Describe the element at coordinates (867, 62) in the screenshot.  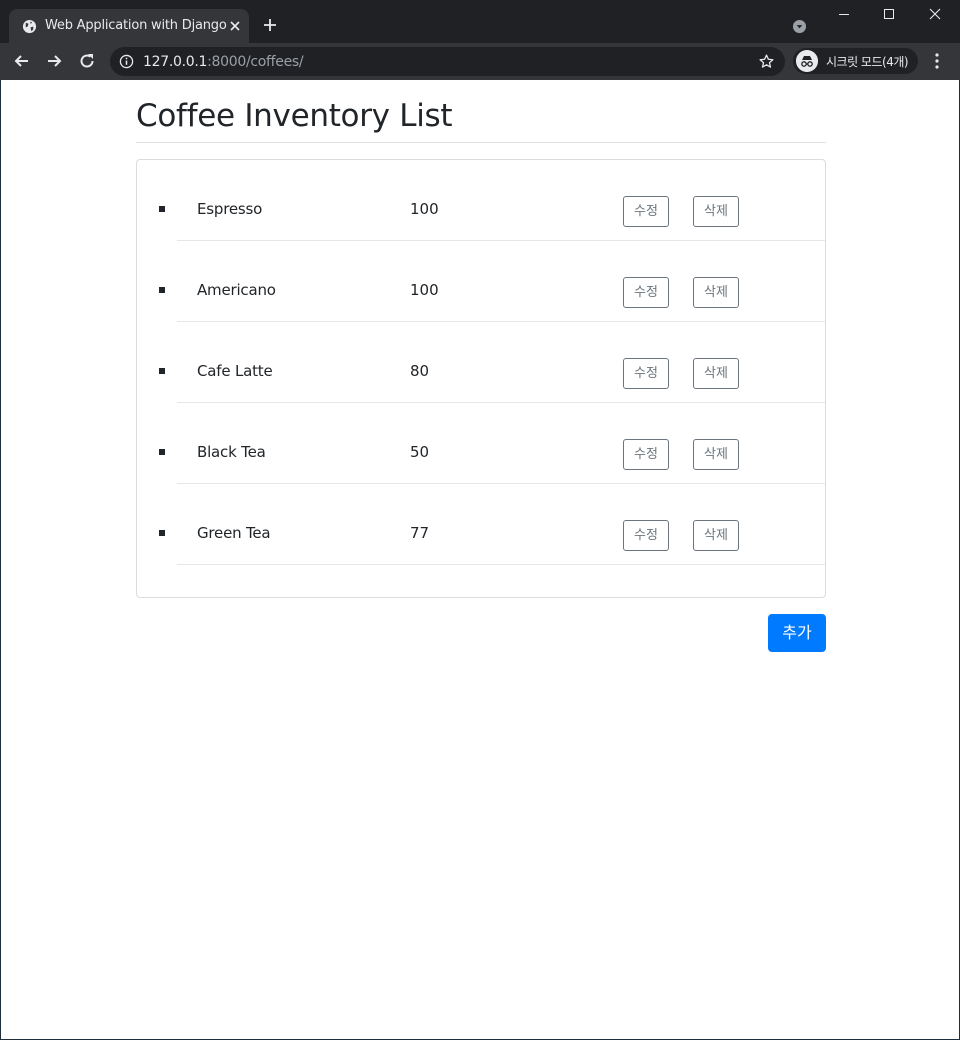
I see `profile-label: 시크릿 모드(4개)` at that location.